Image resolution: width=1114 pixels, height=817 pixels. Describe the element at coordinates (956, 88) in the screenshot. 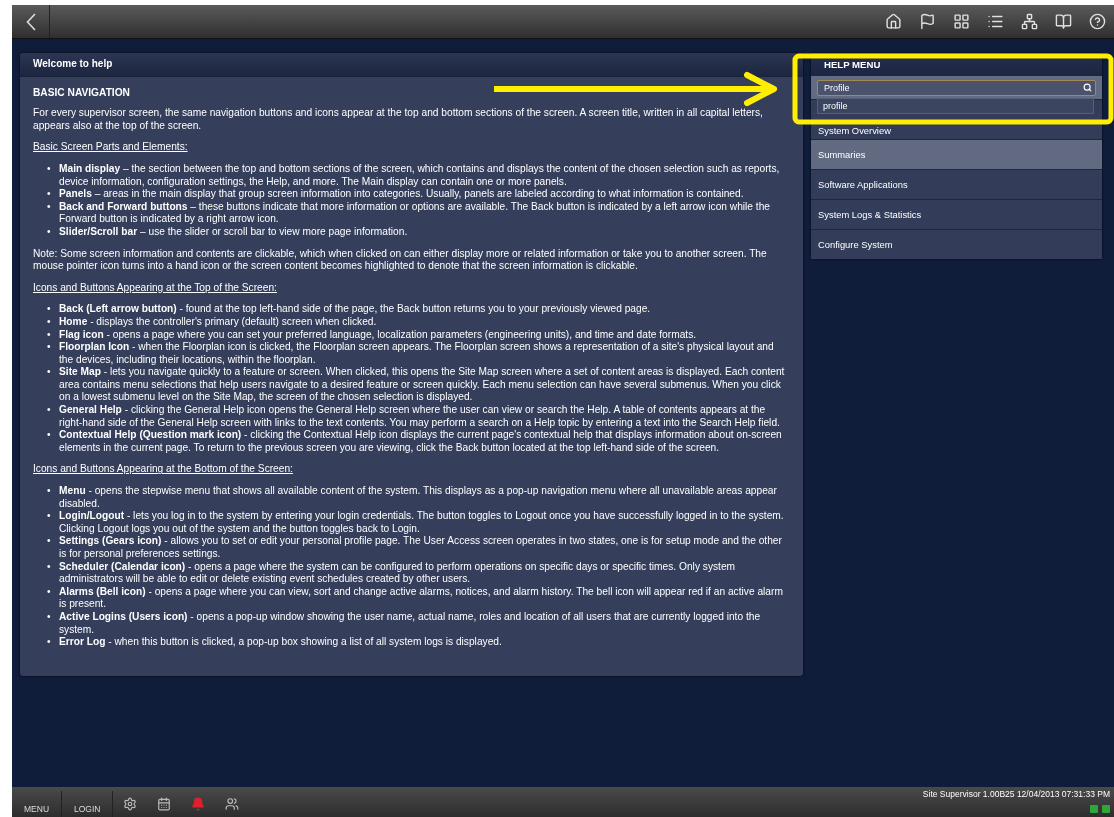

I see `search-field: Profile` at that location.